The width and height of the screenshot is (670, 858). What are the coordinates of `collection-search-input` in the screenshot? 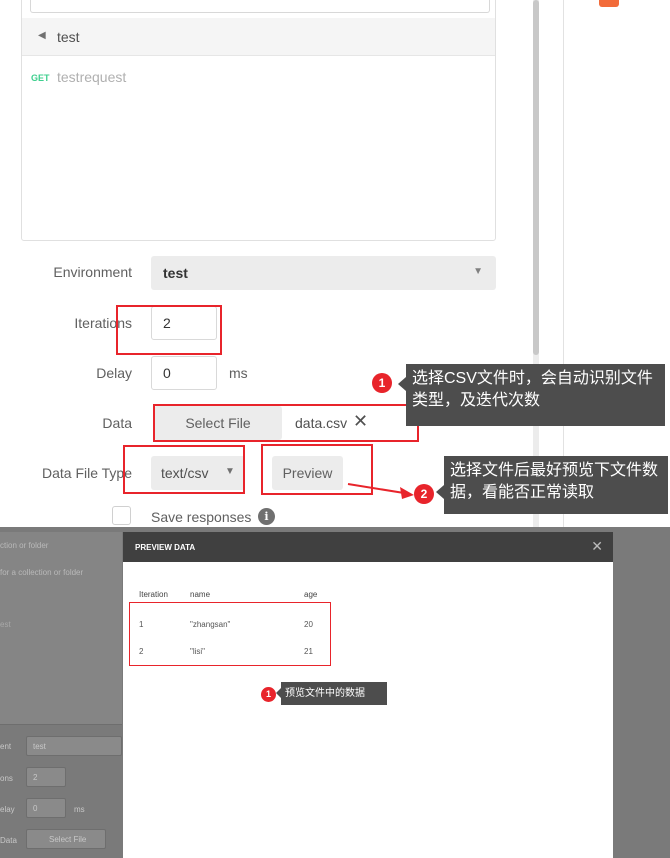 It's located at (260, 6).